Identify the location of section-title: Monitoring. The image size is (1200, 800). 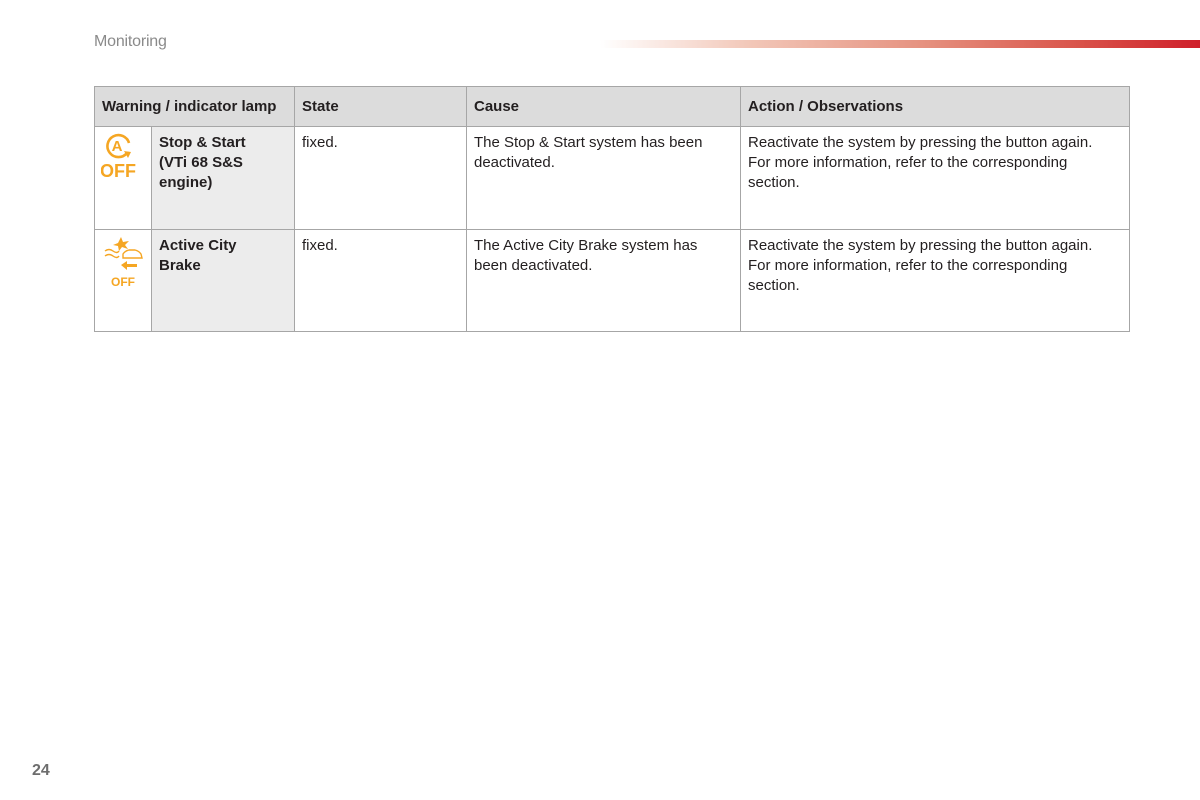
(130, 41).